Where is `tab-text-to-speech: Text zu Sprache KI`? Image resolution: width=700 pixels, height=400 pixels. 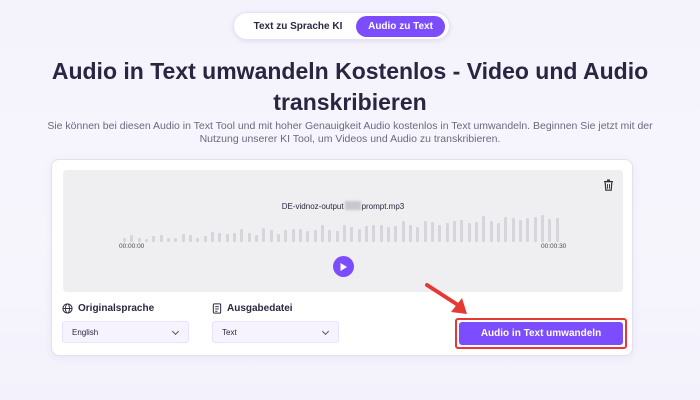
tab-text-to-speech: Text zu Sprache KI is located at coordinates (298, 26).